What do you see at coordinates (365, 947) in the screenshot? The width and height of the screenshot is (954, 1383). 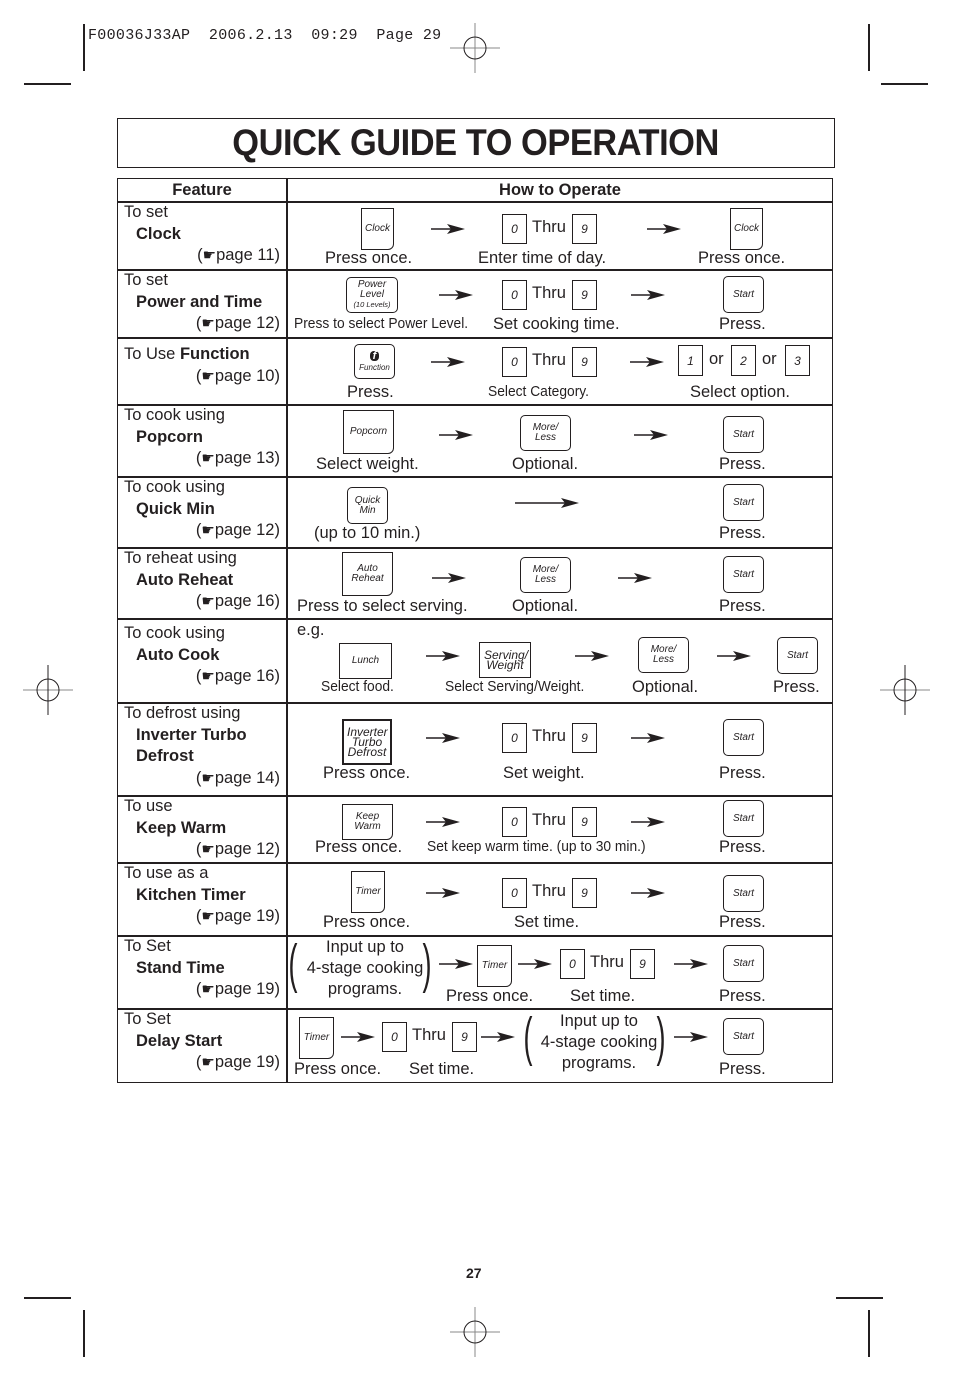 I see `note-line: Input up to` at bounding box center [365, 947].